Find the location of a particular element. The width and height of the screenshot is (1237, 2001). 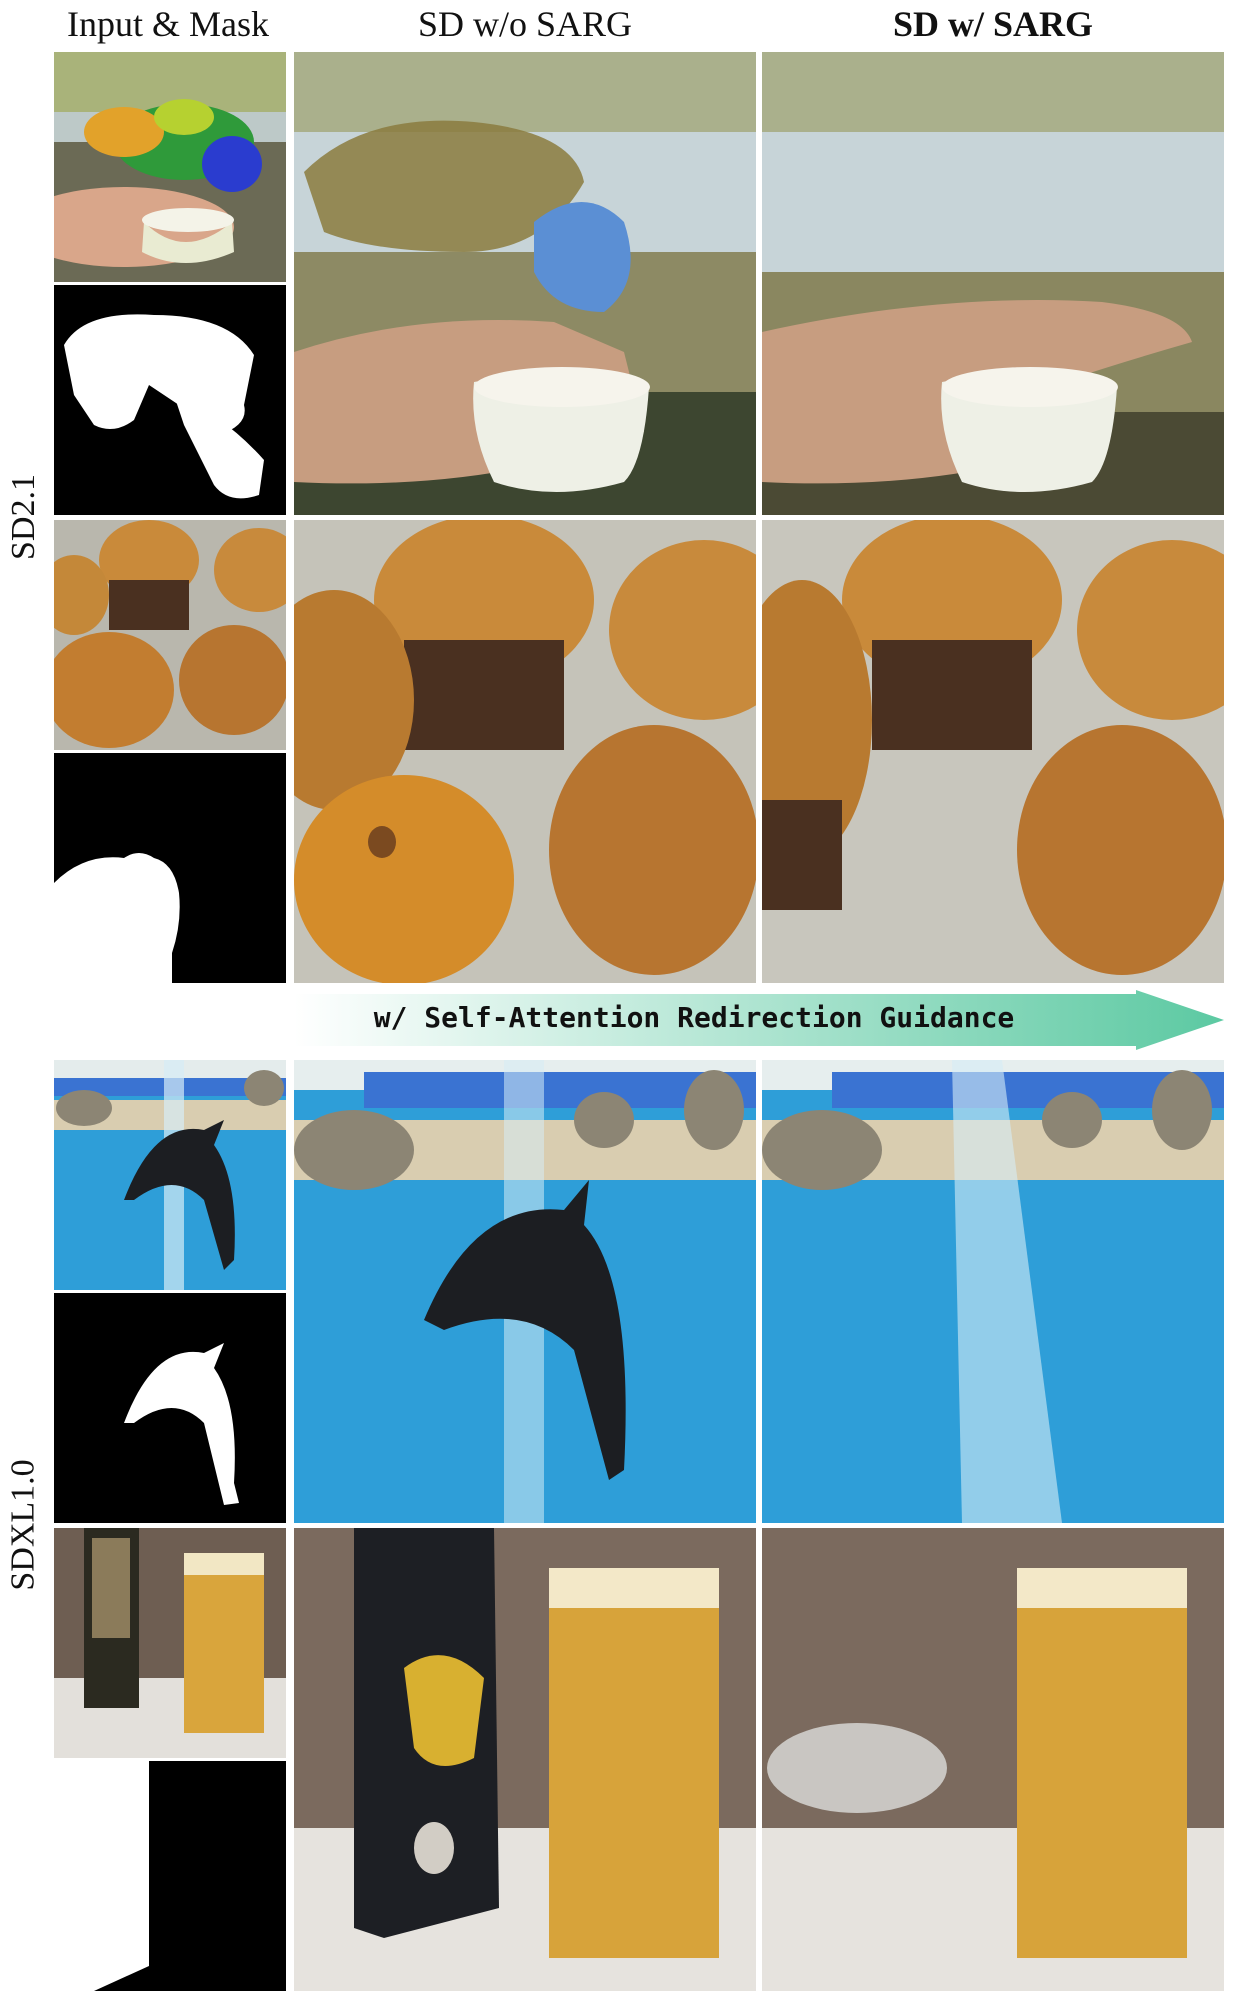

input-image-parrot is located at coordinates (170, 167).